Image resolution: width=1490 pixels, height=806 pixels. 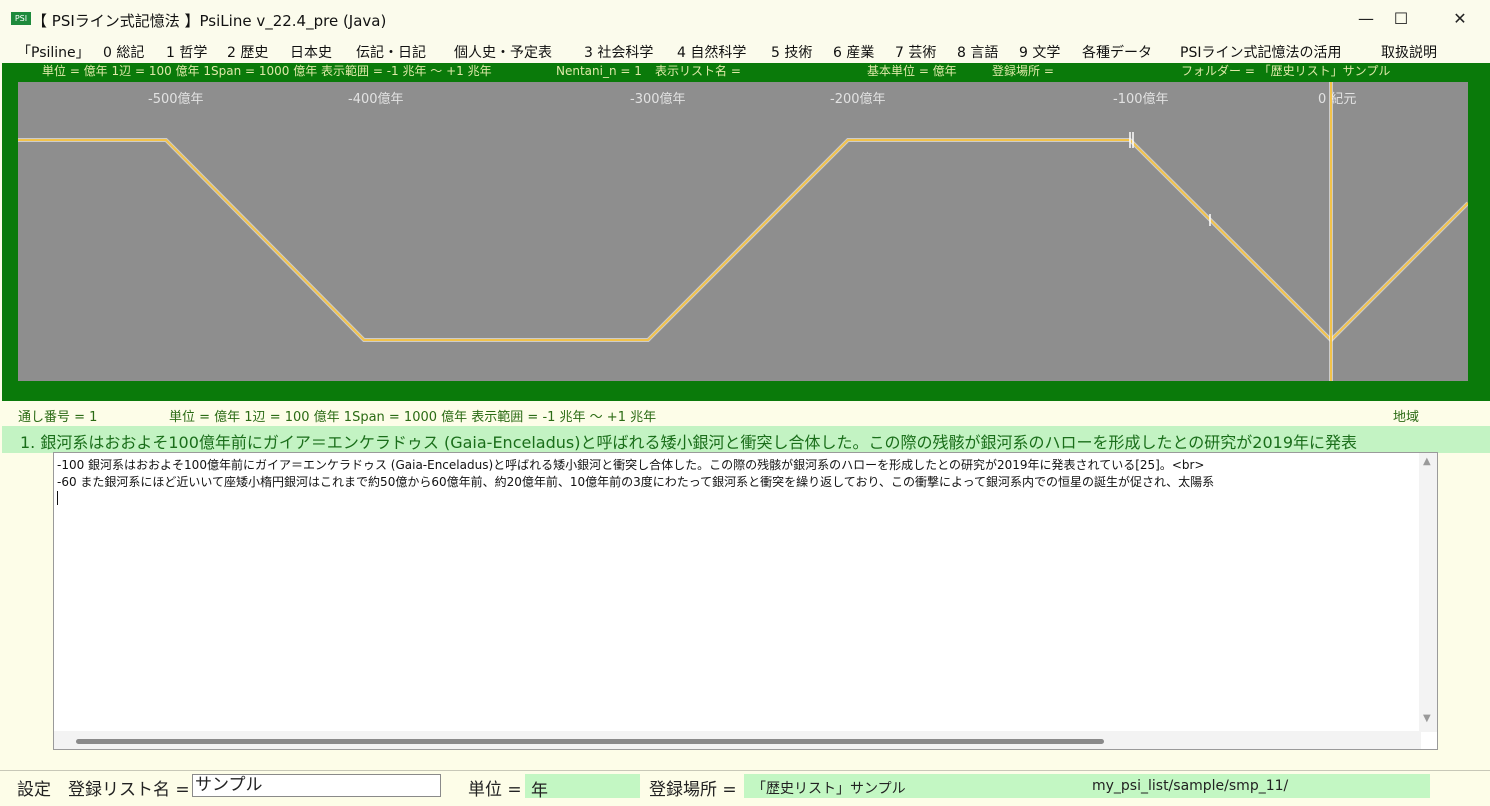 I want to click on menu-language: 8 言語, so click(x=977, y=52).